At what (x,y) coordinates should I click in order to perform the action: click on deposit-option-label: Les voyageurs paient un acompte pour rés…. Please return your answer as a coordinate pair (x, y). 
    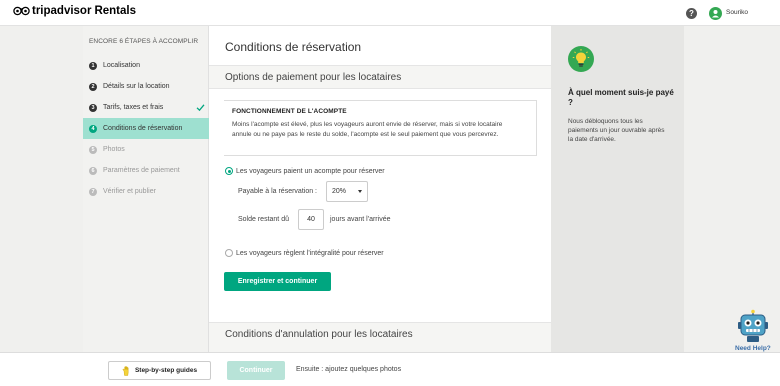
    Looking at the image, I should click on (310, 171).